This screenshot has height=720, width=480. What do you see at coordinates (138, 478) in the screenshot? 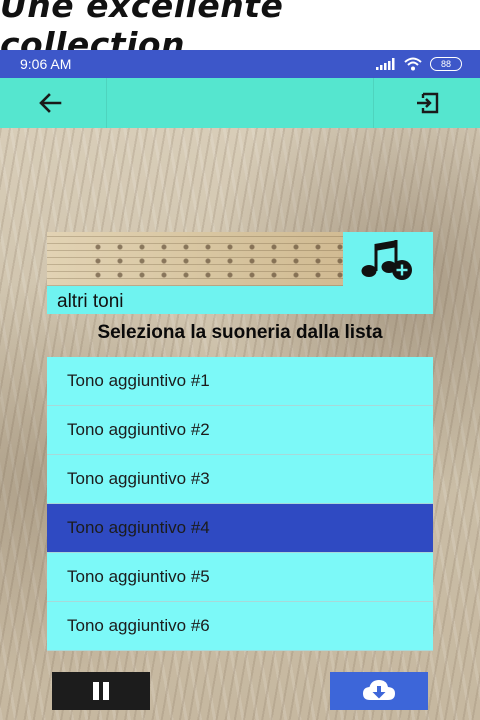
I see `ringtone-label: Tono aggiuntivo #3` at bounding box center [138, 478].